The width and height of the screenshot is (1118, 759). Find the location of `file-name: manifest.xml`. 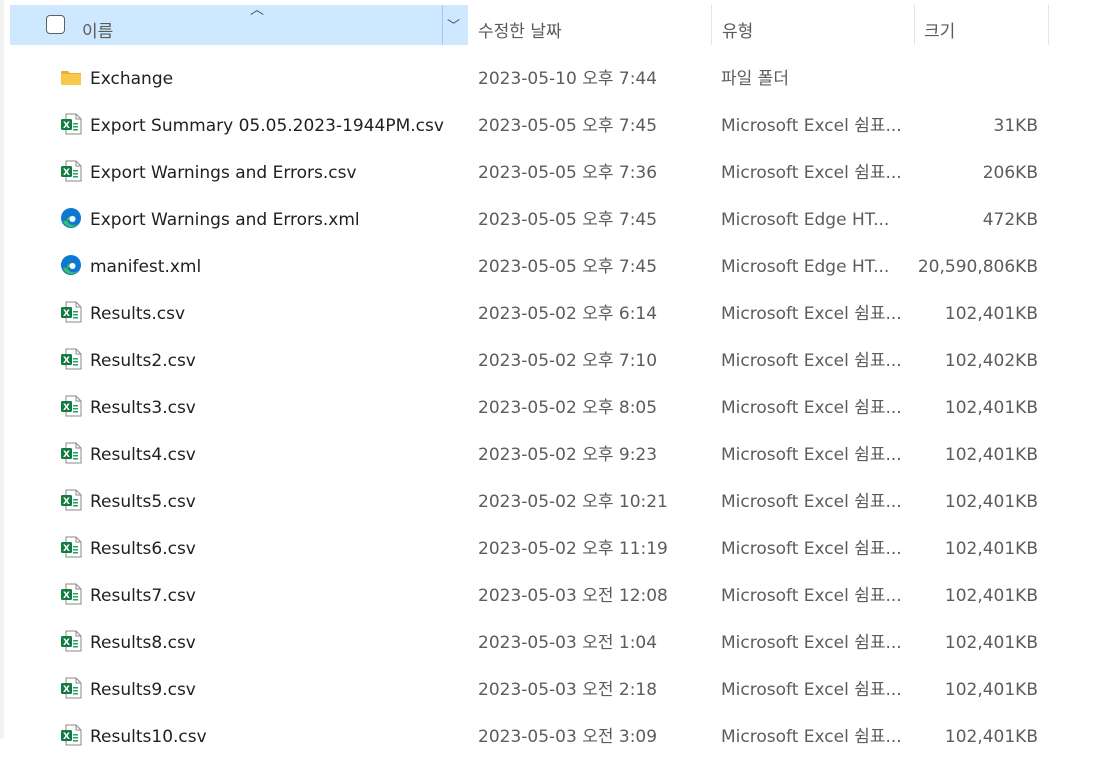

file-name: manifest.xml is located at coordinates (146, 267).